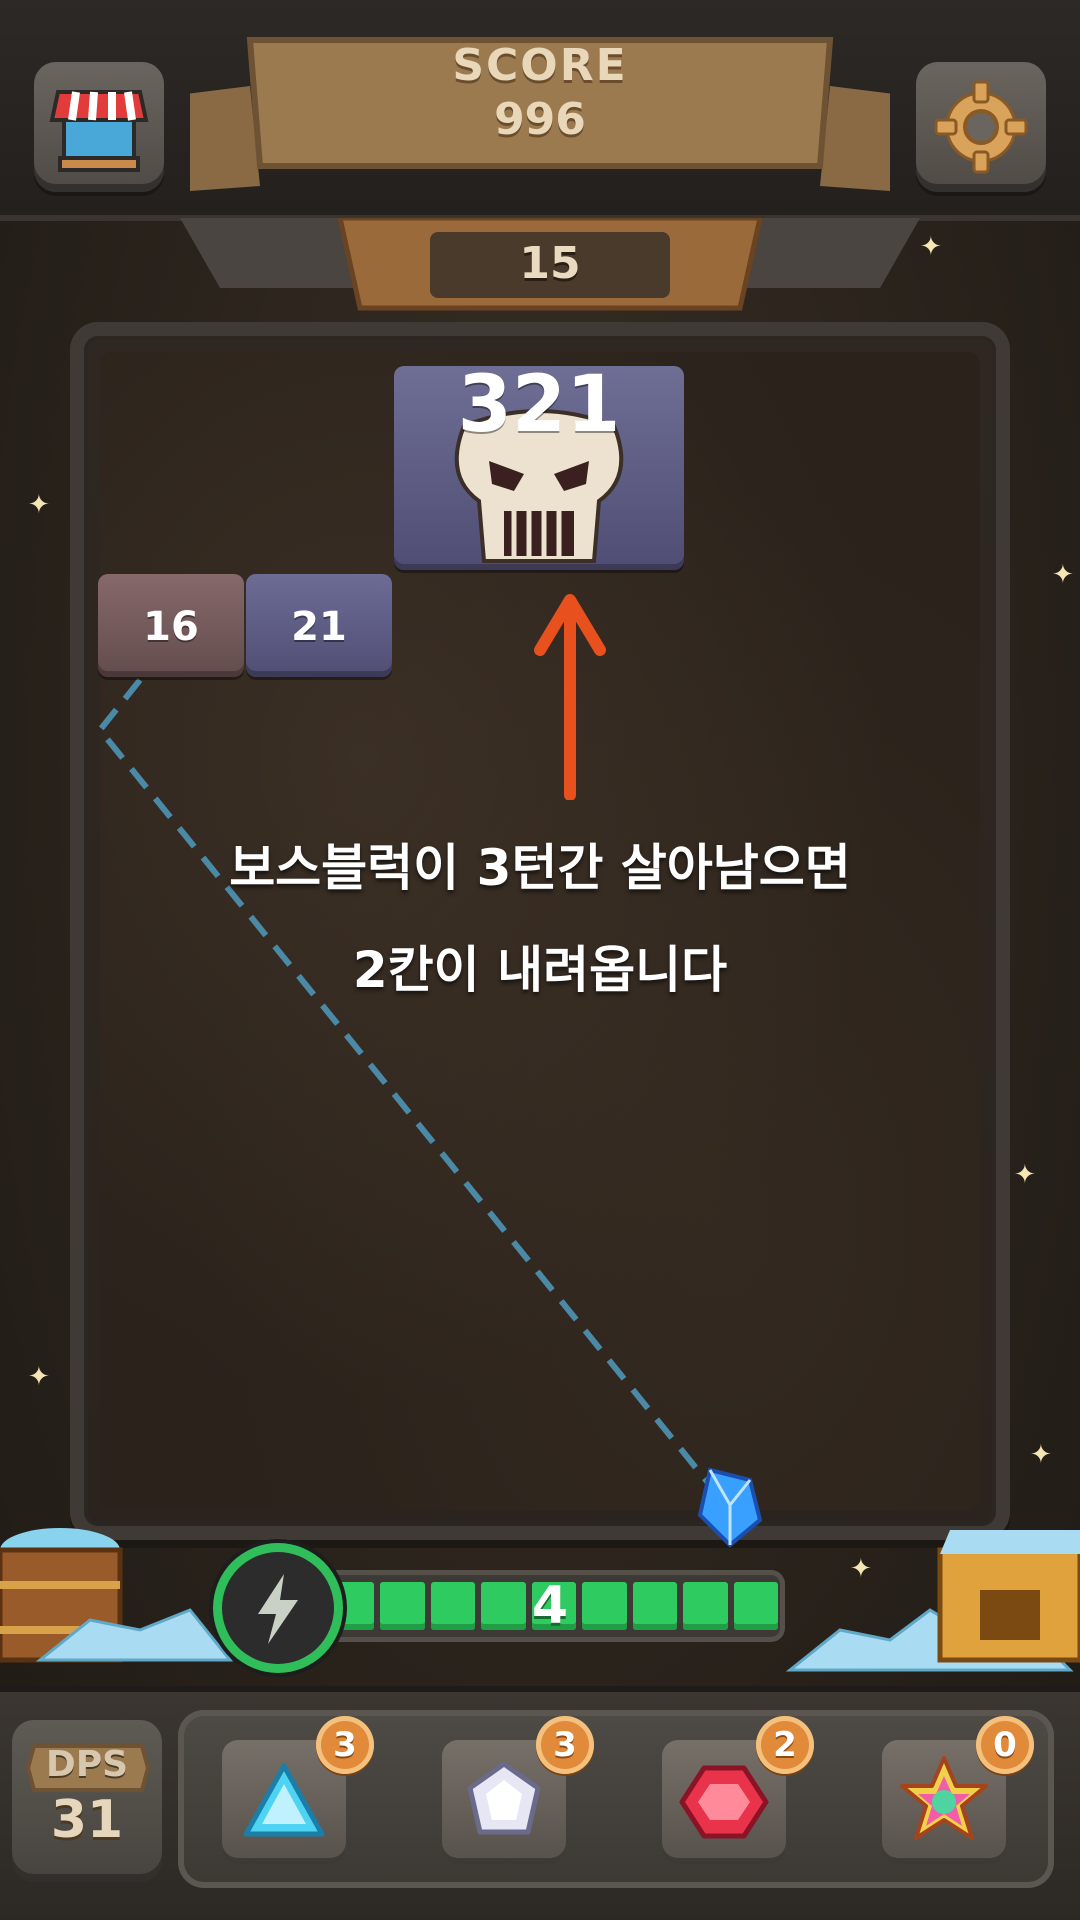 The height and width of the screenshot is (1920, 1080). Describe the element at coordinates (570, 697) in the screenshot. I see `up-arrow-icon` at that location.